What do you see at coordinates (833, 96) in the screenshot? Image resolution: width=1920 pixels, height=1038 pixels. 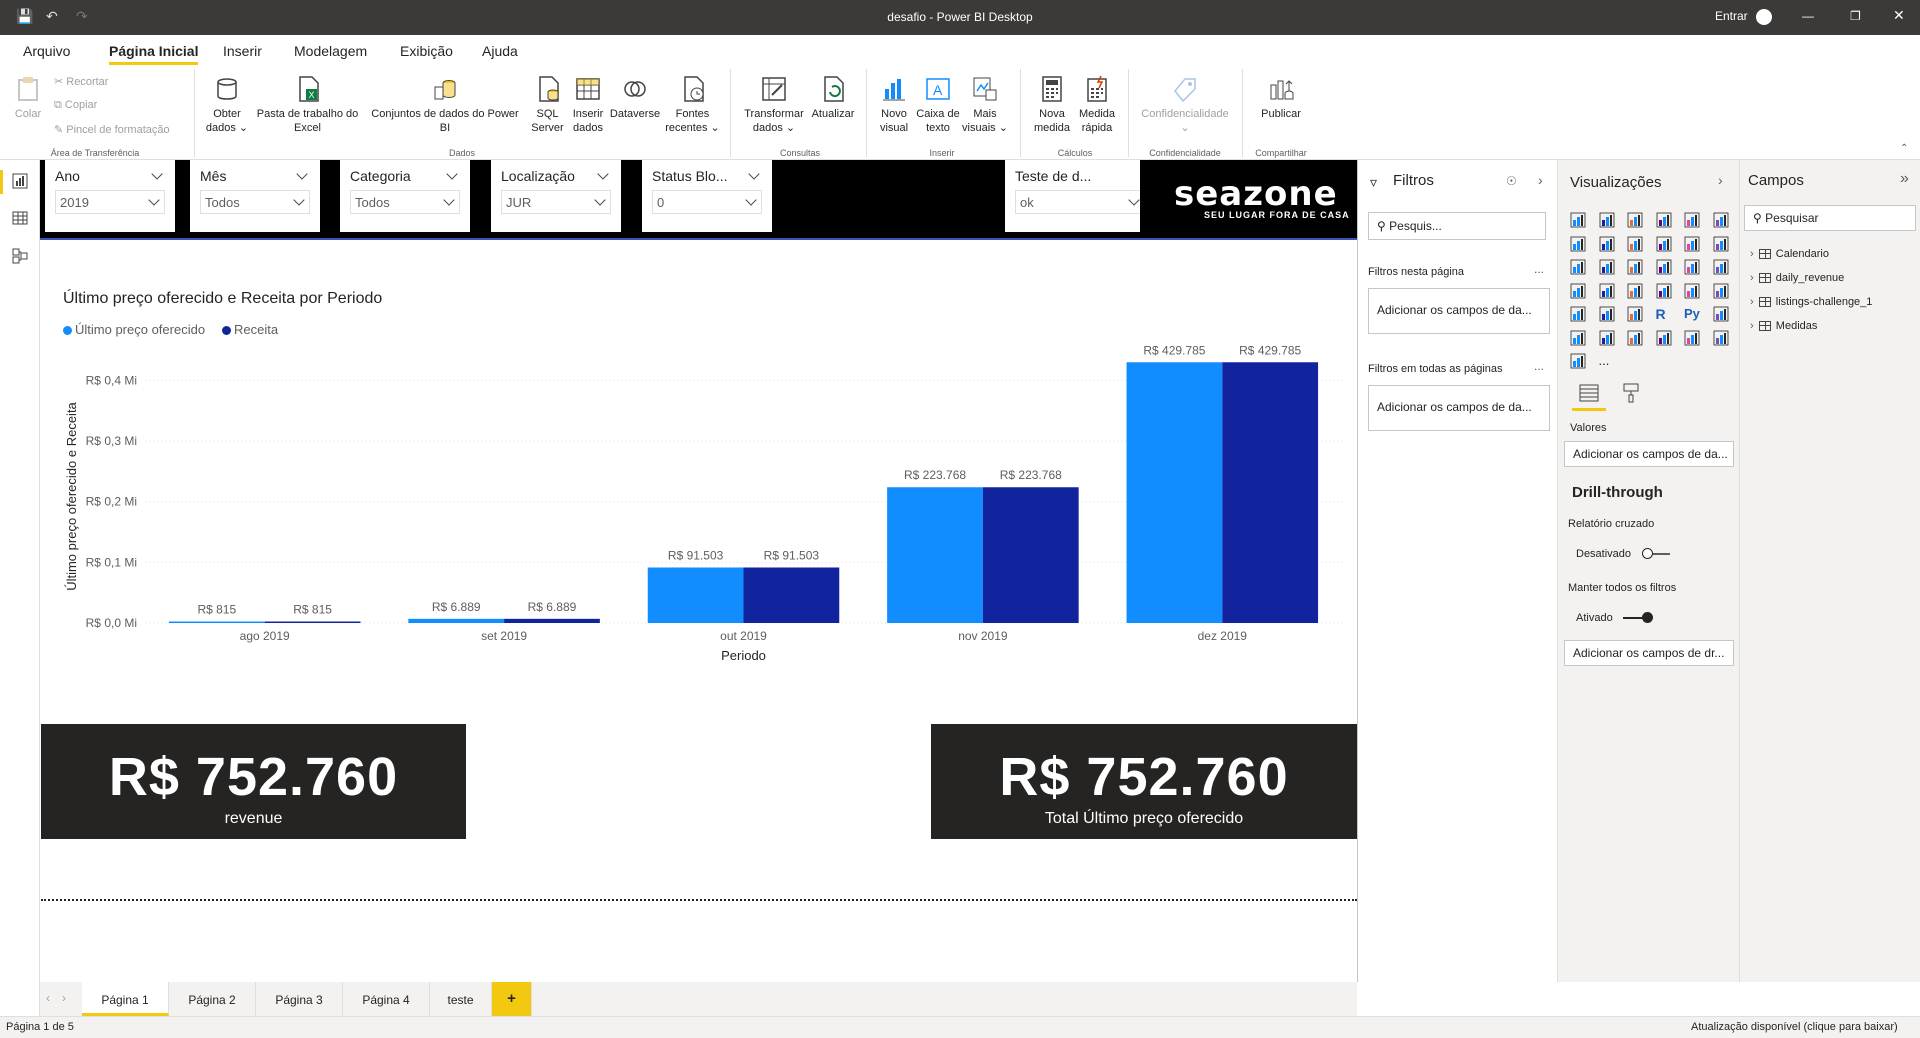 I see `refresh-button: Atualizar` at bounding box center [833, 96].